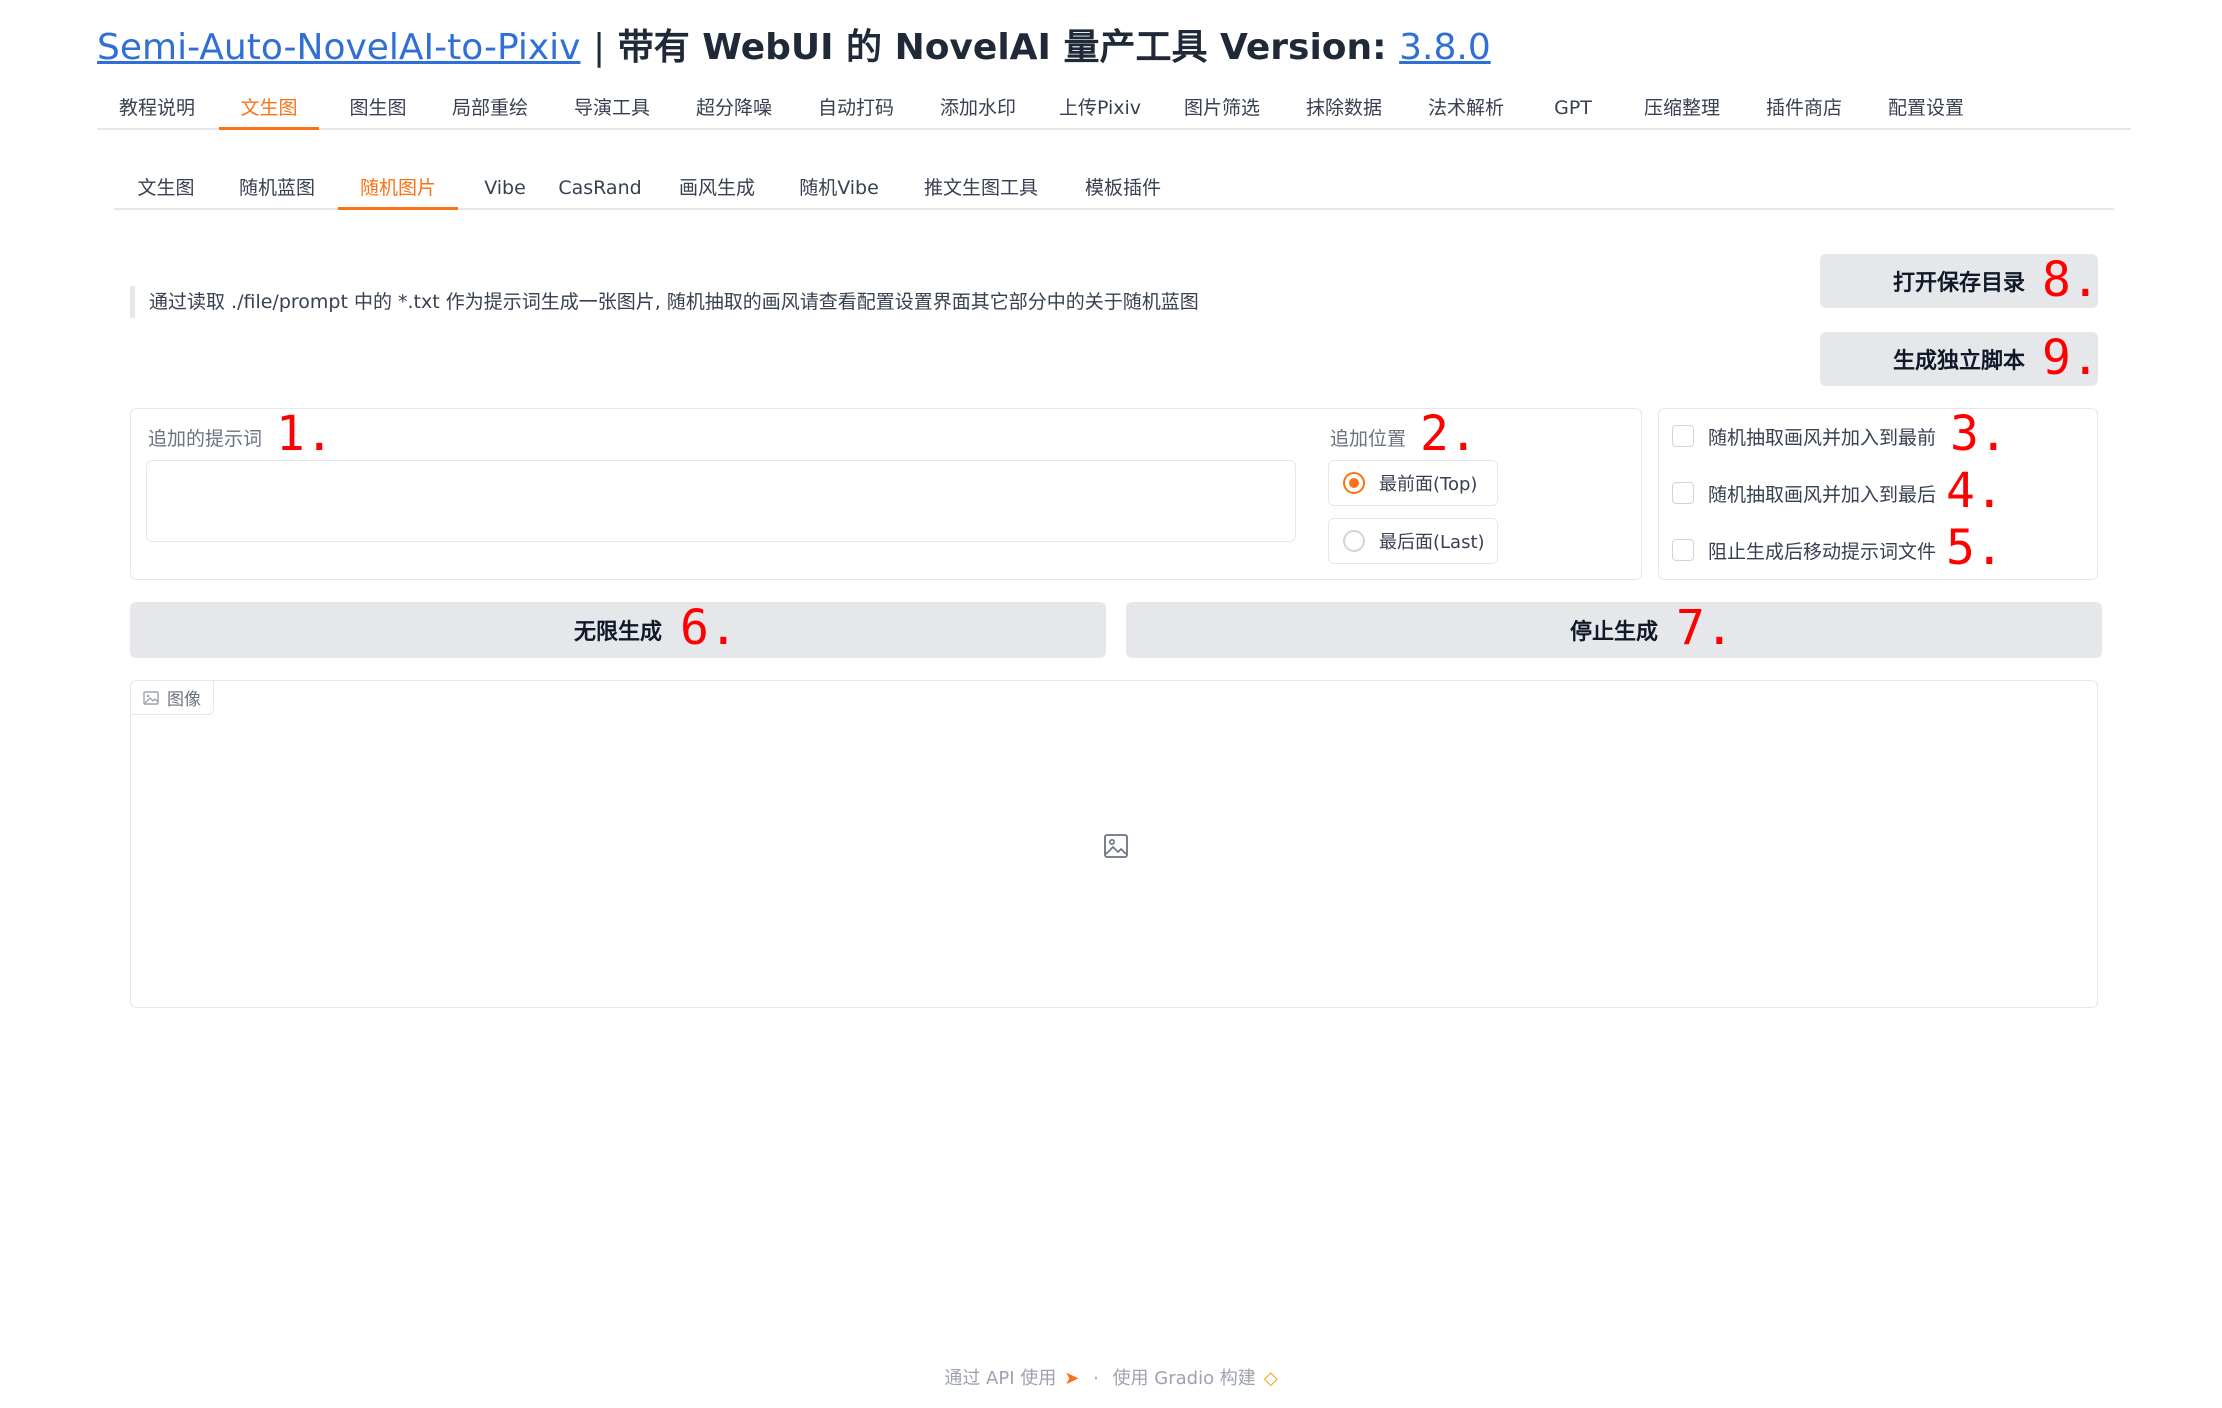  What do you see at coordinates (1573, 109) in the screenshot?
I see `tab-gpt: GPT` at bounding box center [1573, 109].